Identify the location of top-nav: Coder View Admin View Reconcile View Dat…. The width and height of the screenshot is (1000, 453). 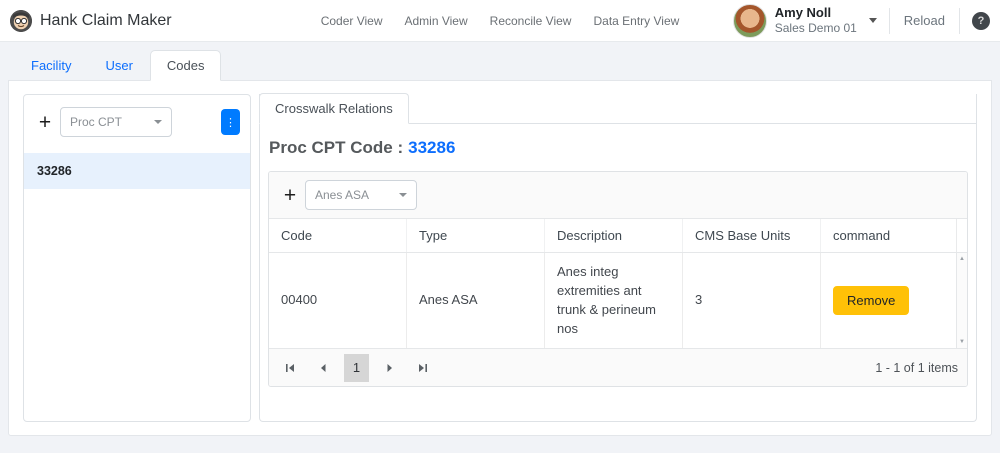
(500, 21).